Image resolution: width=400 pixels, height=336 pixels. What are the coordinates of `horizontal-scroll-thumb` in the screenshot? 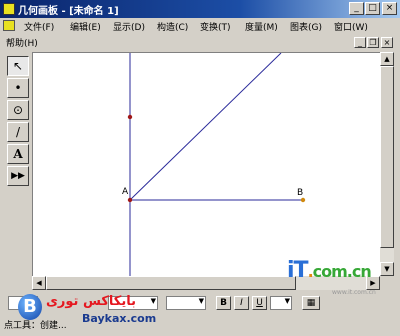 It's located at (171, 283).